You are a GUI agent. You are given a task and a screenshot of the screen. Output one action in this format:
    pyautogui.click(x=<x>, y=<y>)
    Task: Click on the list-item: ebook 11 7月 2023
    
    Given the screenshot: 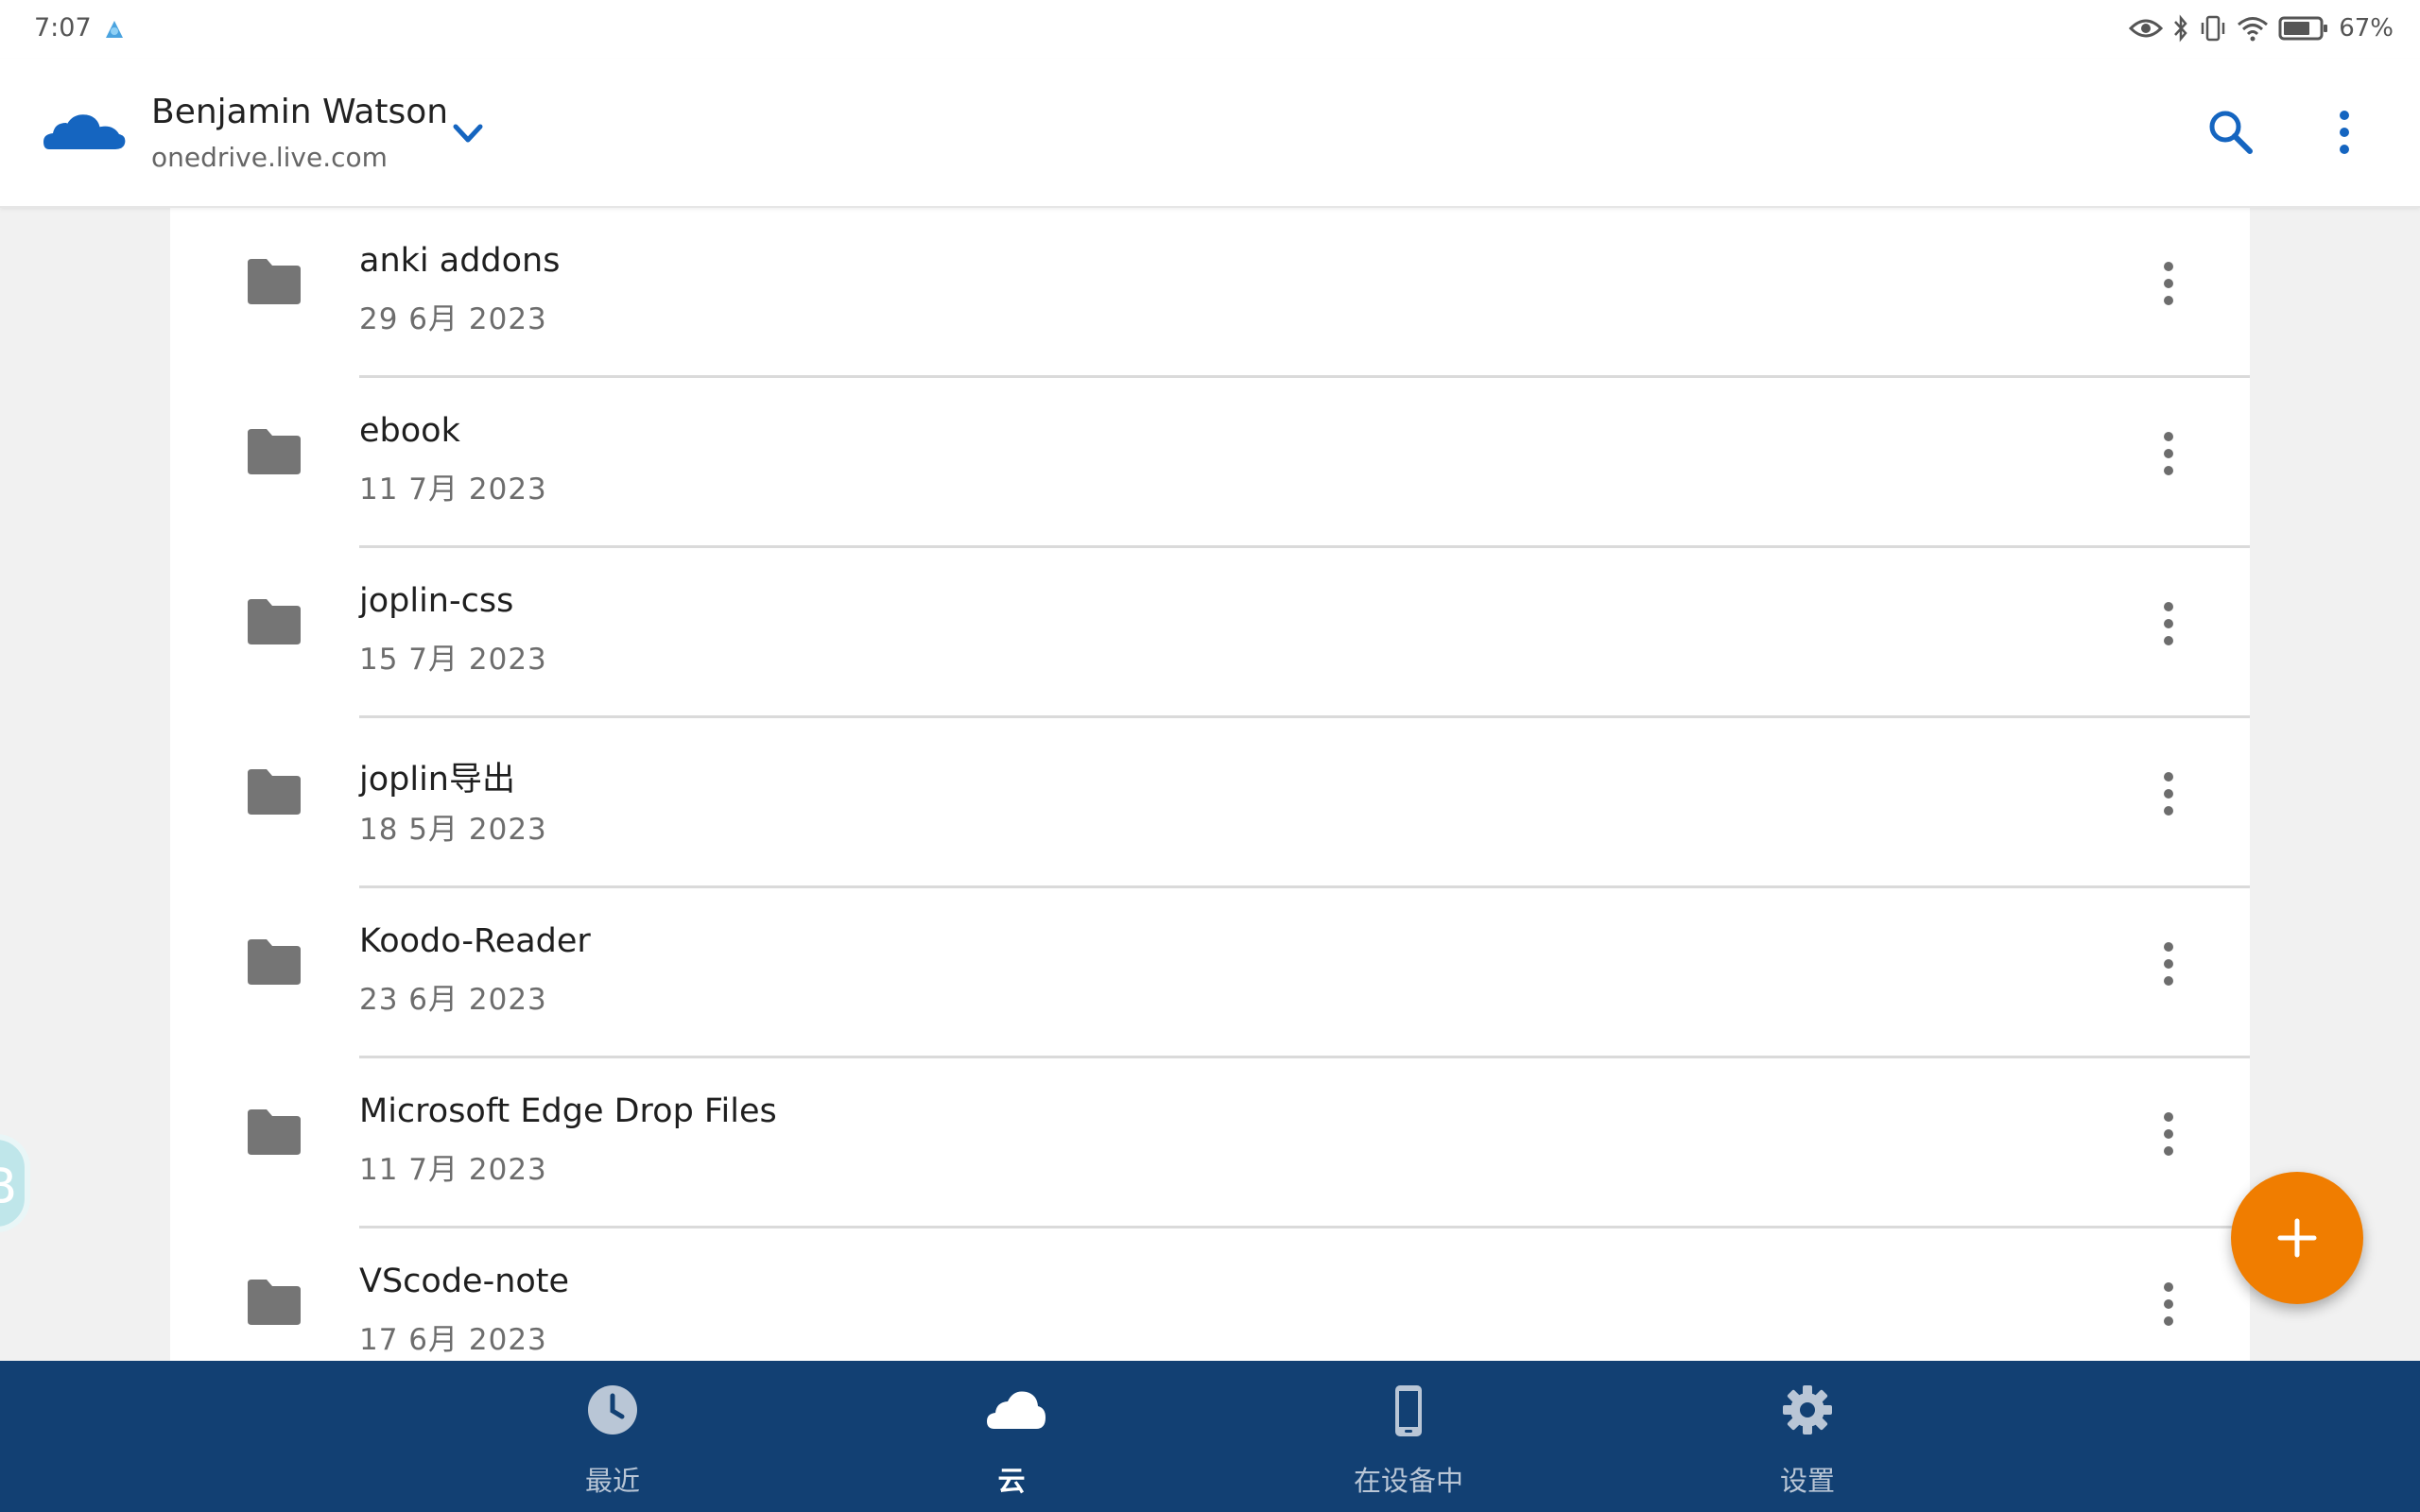 What is the action you would take?
    pyautogui.click(x=1210, y=463)
    